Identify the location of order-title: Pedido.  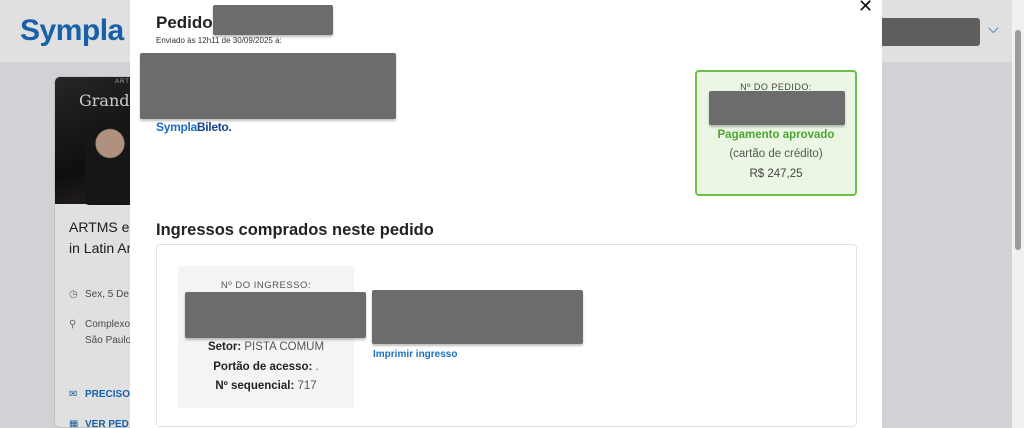
(184, 22).